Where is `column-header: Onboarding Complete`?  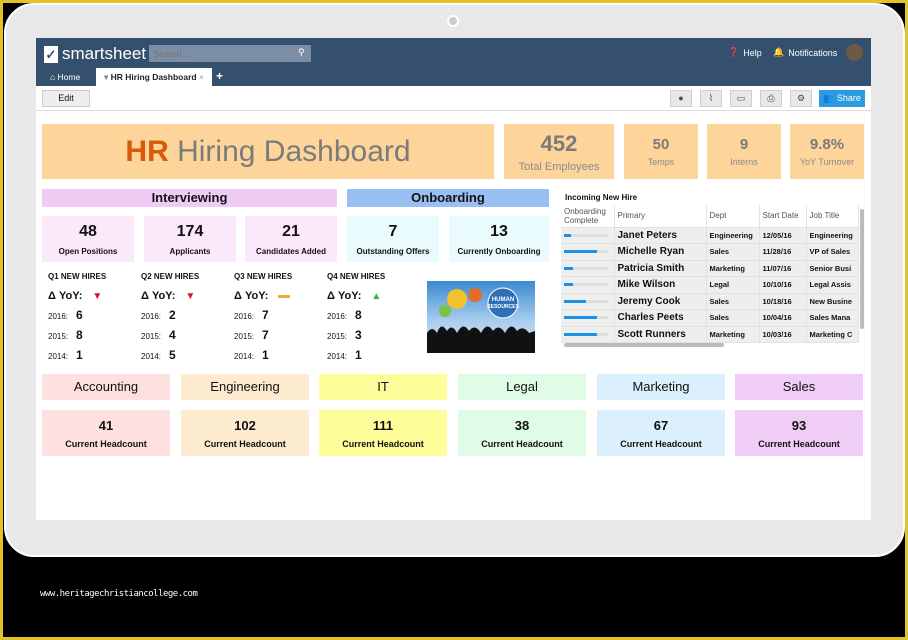 column-header: Onboarding Complete is located at coordinates (588, 216).